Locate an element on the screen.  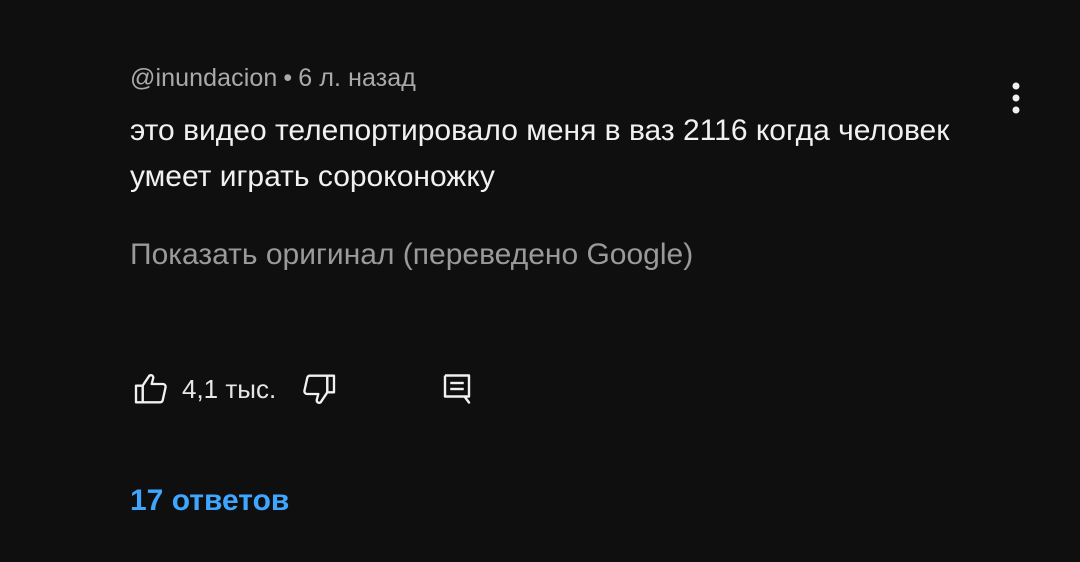
like-button is located at coordinates (151, 389).